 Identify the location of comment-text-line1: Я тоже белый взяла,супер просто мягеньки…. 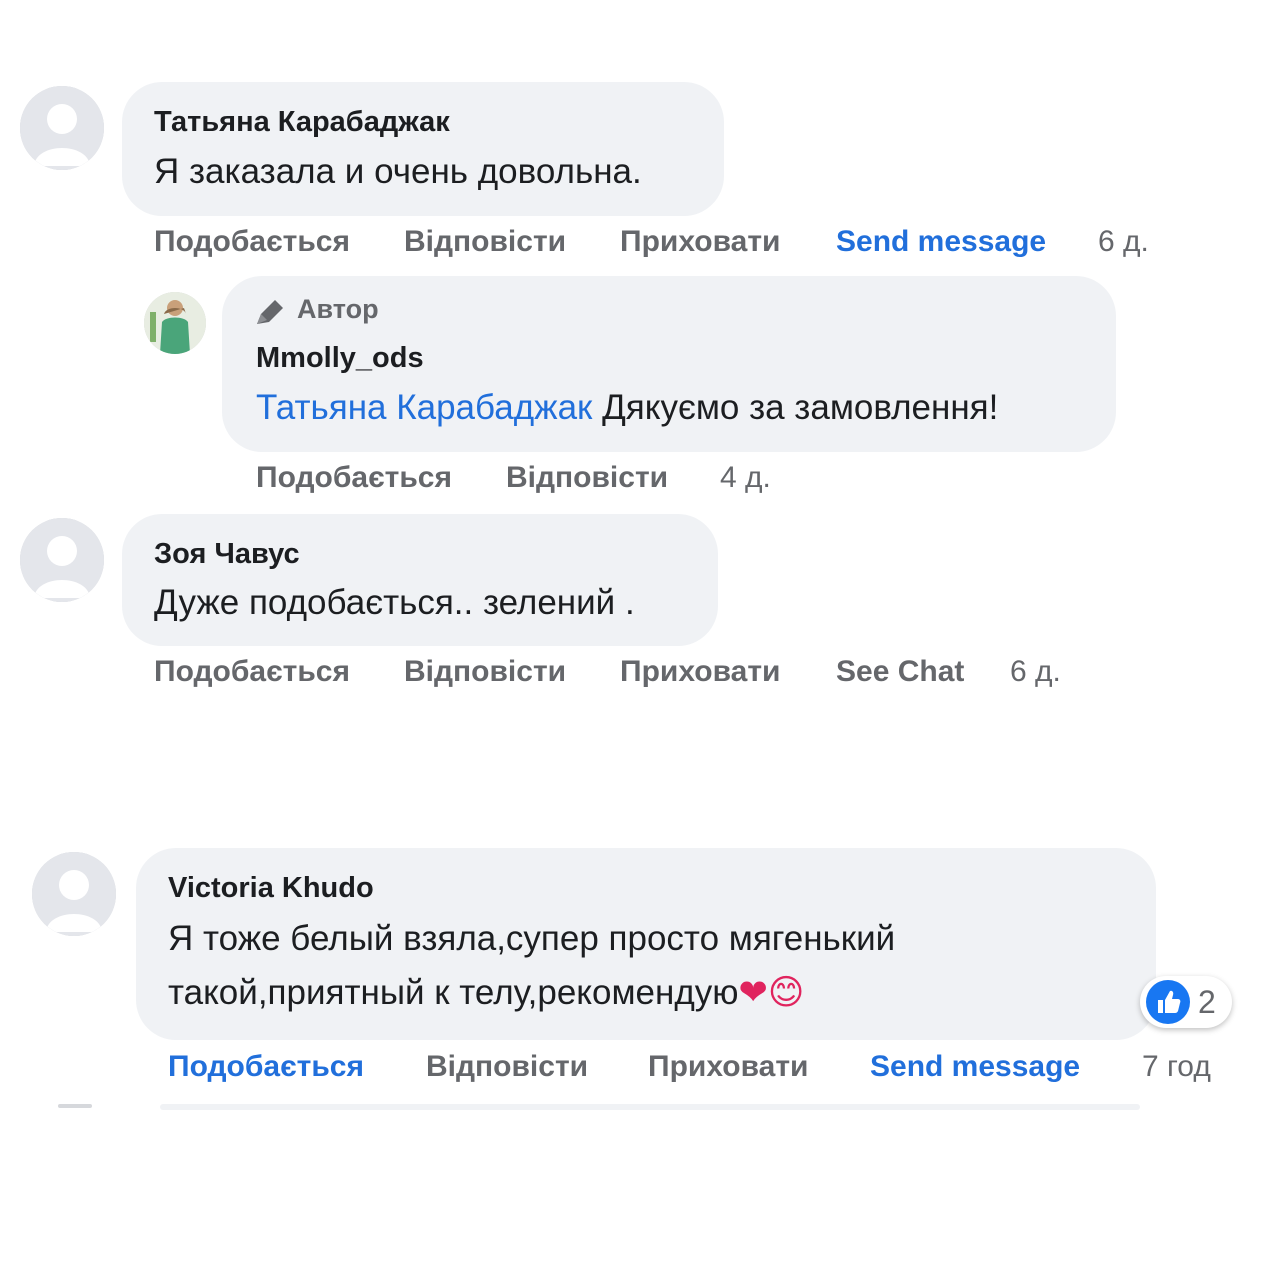
(532, 938).